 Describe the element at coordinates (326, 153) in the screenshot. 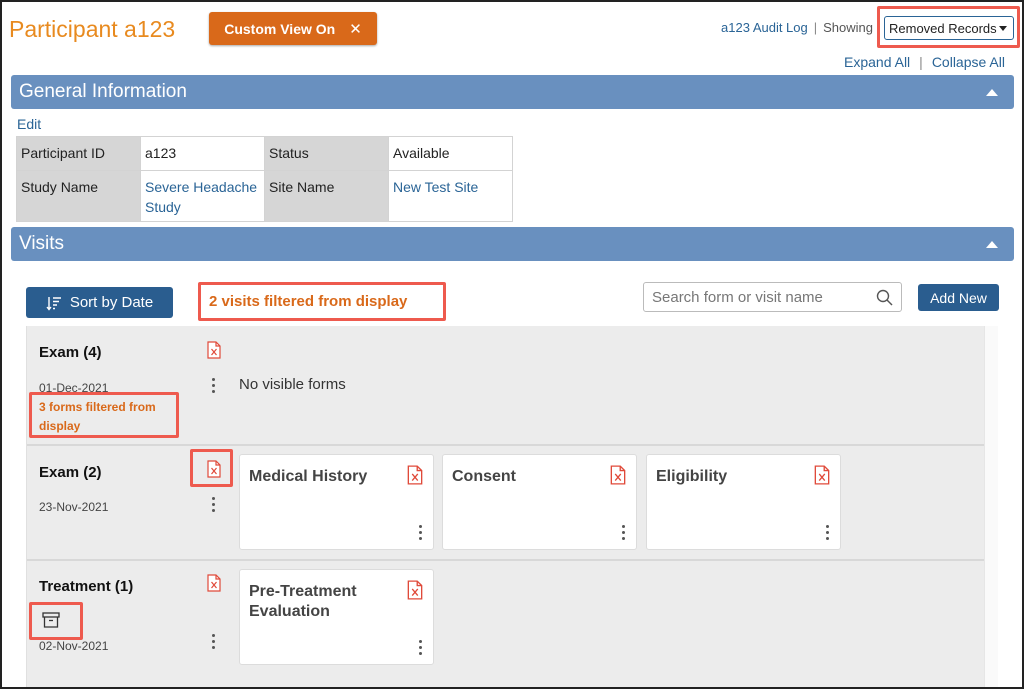

I see `status-label: Status` at that location.